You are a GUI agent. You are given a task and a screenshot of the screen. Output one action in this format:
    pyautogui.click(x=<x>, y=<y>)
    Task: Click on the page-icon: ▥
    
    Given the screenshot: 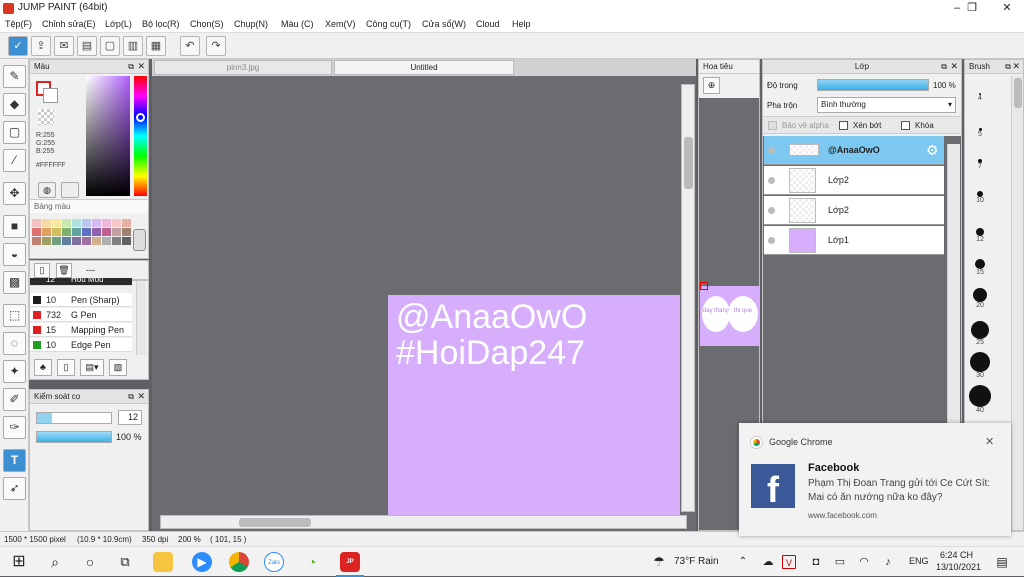 What is the action you would take?
    pyautogui.click(x=133, y=46)
    